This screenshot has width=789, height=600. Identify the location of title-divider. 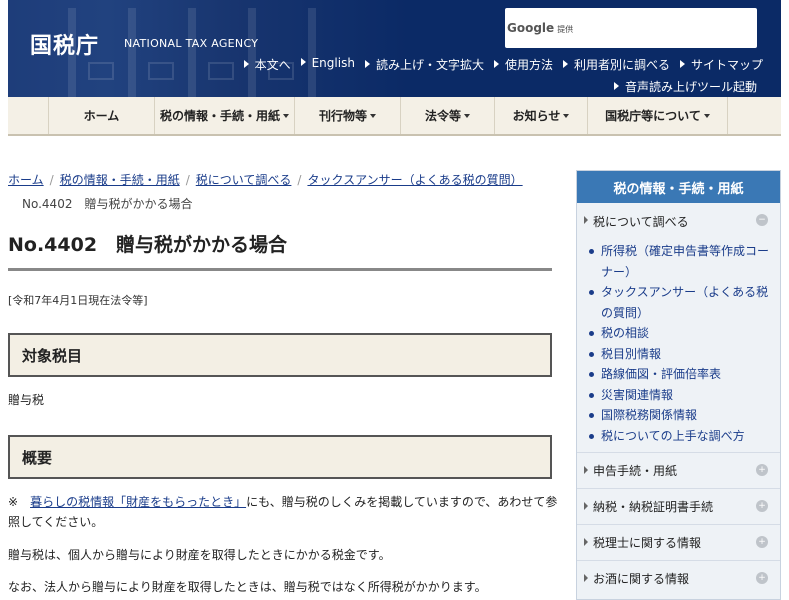
(280, 269).